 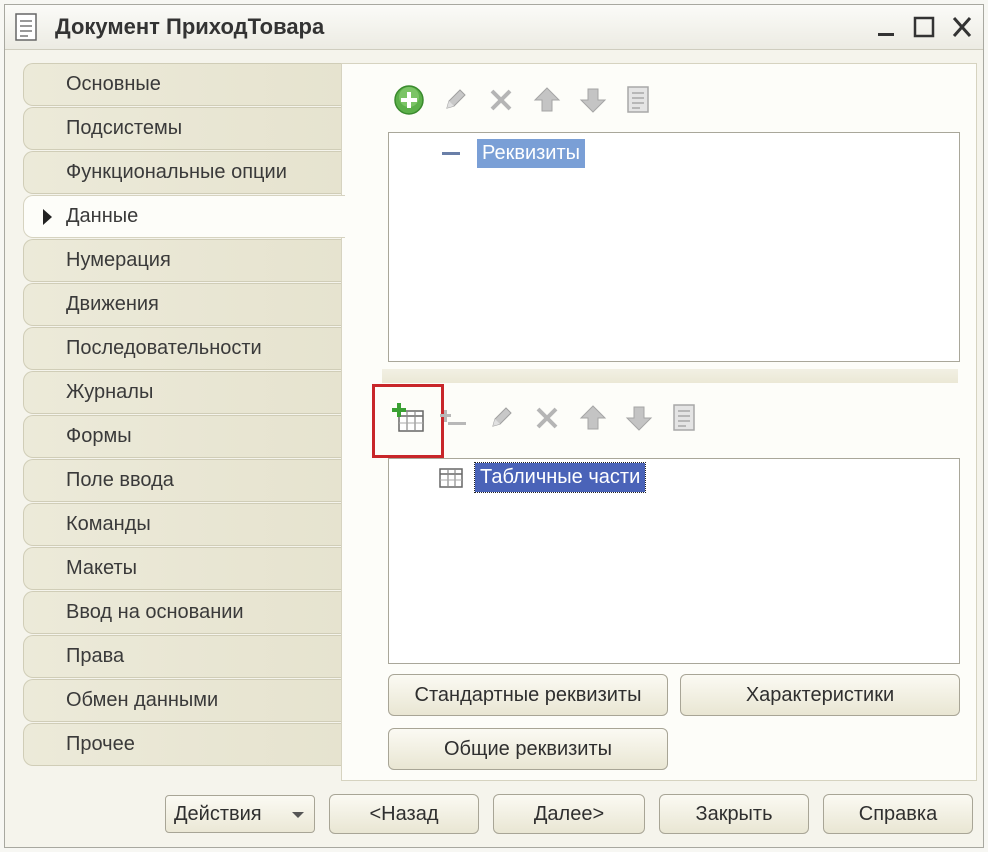 I want to click on attributes-toolbar, so click(x=524, y=100).